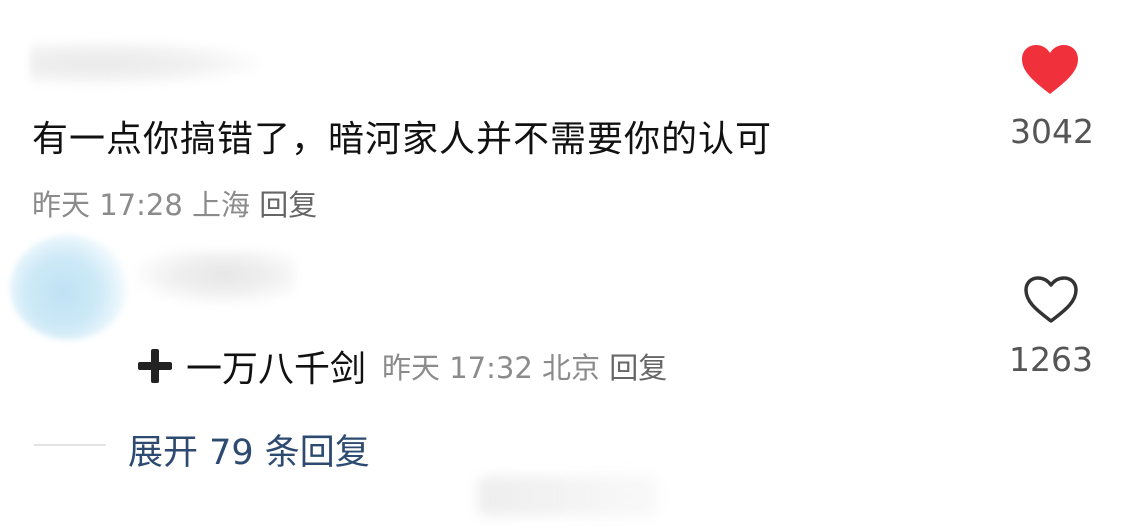 The height and width of the screenshot is (528, 1129). What do you see at coordinates (221, 205) in the screenshot?
I see `comment-location: 上海` at bounding box center [221, 205].